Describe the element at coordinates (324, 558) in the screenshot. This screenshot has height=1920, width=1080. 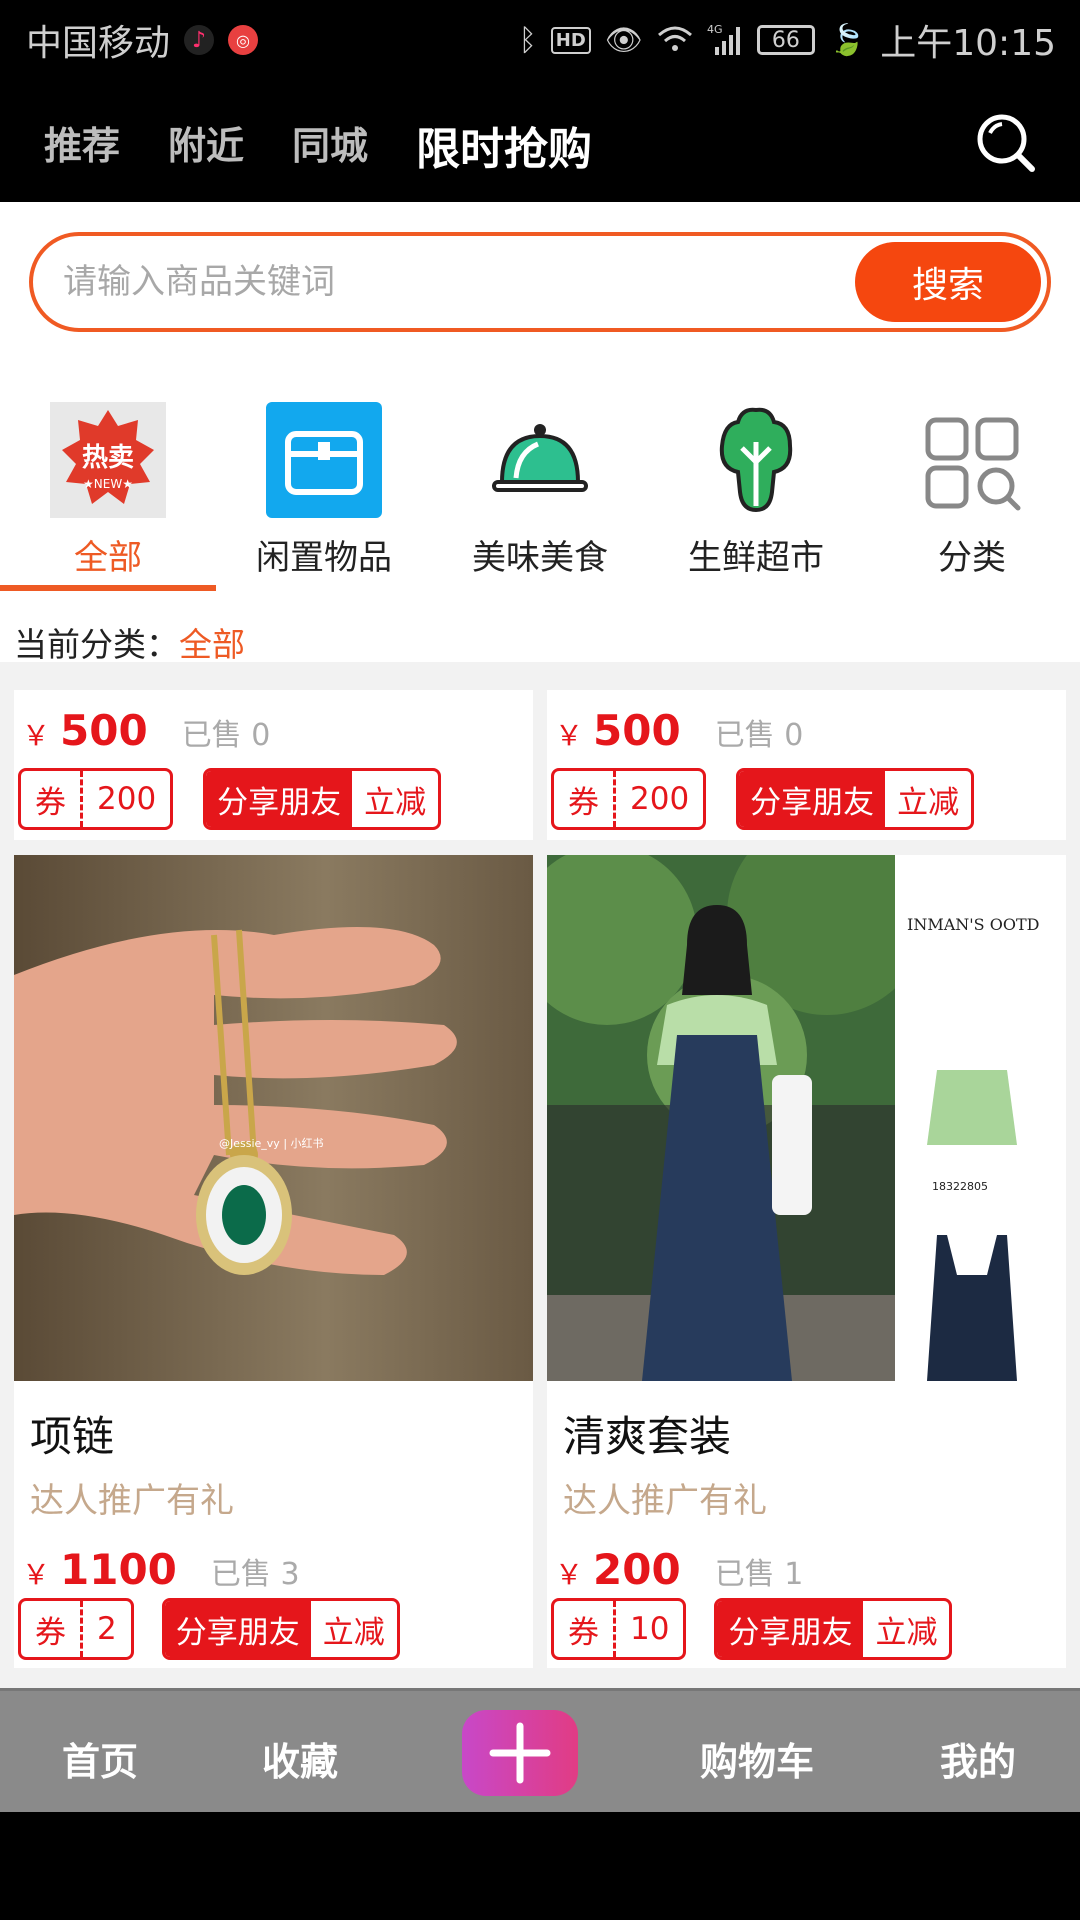
I see `category-label: 闲置物品` at that location.